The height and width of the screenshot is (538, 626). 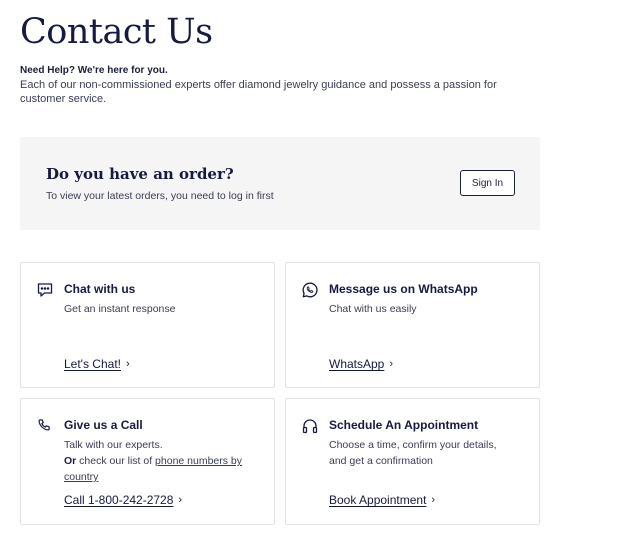 I want to click on appointment-card-title: Schedule An Appointment, so click(x=404, y=425).